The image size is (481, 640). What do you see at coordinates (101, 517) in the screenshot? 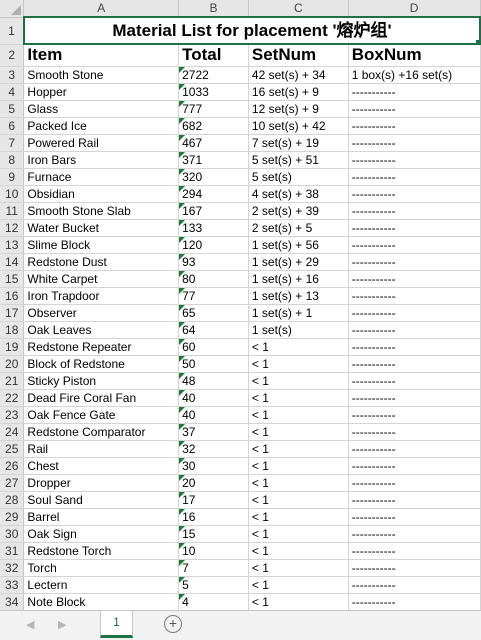
I see `cell-item: Barrel` at bounding box center [101, 517].